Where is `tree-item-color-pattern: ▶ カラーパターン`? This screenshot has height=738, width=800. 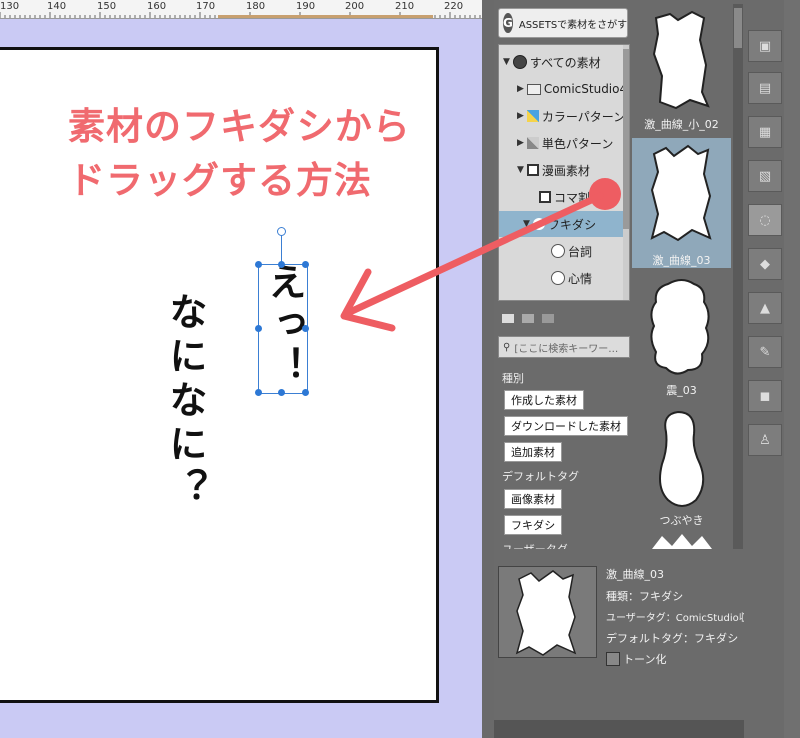 tree-item-color-pattern: ▶ カラーパターン is located at coordinates (571, 116).